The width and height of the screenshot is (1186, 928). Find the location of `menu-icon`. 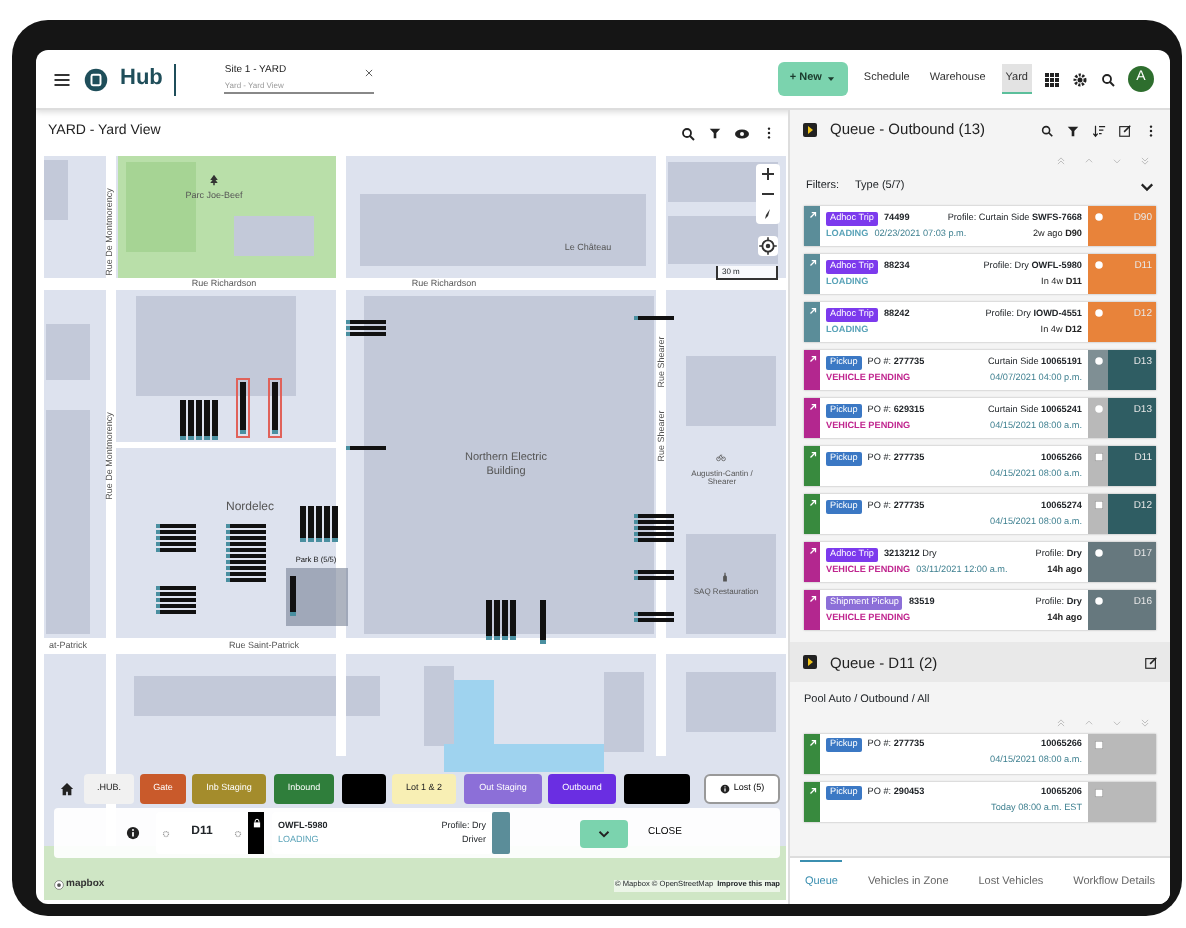

menu-icon is located at coordinates (62, 79).